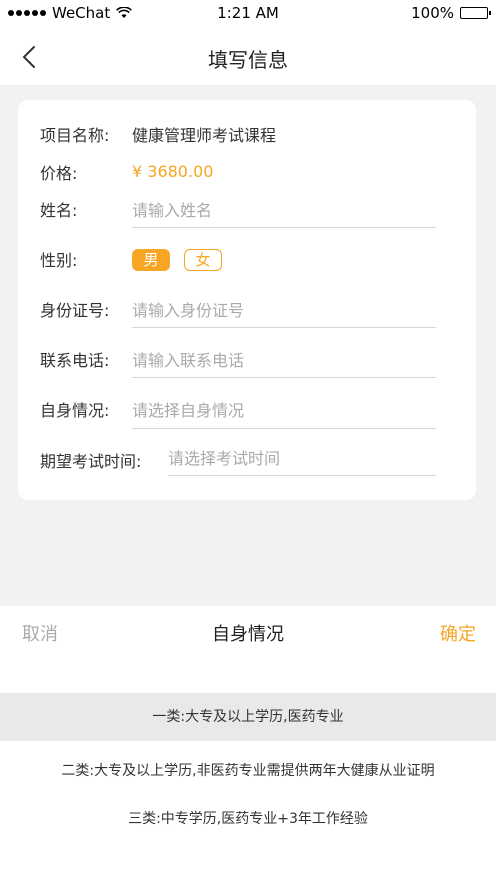 This screenshot has width=496, height=891. What do you see at coordinates (458, 633) in the screenshot?
I see `picker-confirm-button: 确定` at bounding box center [458, 633].